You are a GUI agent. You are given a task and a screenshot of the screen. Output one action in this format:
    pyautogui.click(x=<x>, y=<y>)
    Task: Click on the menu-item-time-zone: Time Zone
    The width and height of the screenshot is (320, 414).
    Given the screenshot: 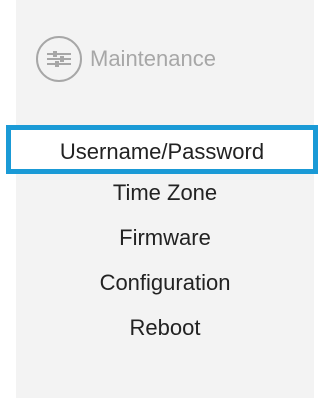 What is the action you would take?
    pyautogui.click(x=165, y=192)
    